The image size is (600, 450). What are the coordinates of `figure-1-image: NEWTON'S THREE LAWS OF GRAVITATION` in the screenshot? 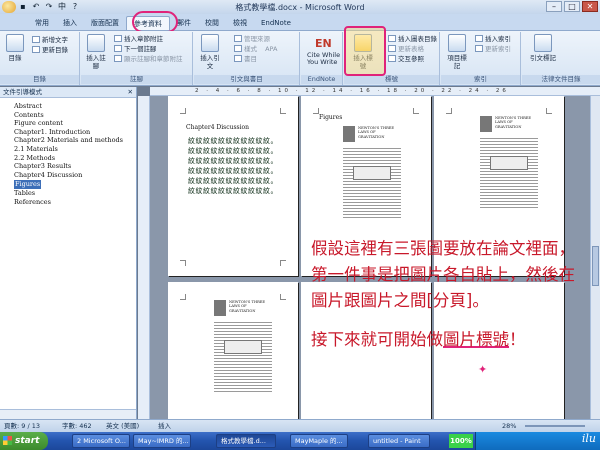 It's located at (372, 173).